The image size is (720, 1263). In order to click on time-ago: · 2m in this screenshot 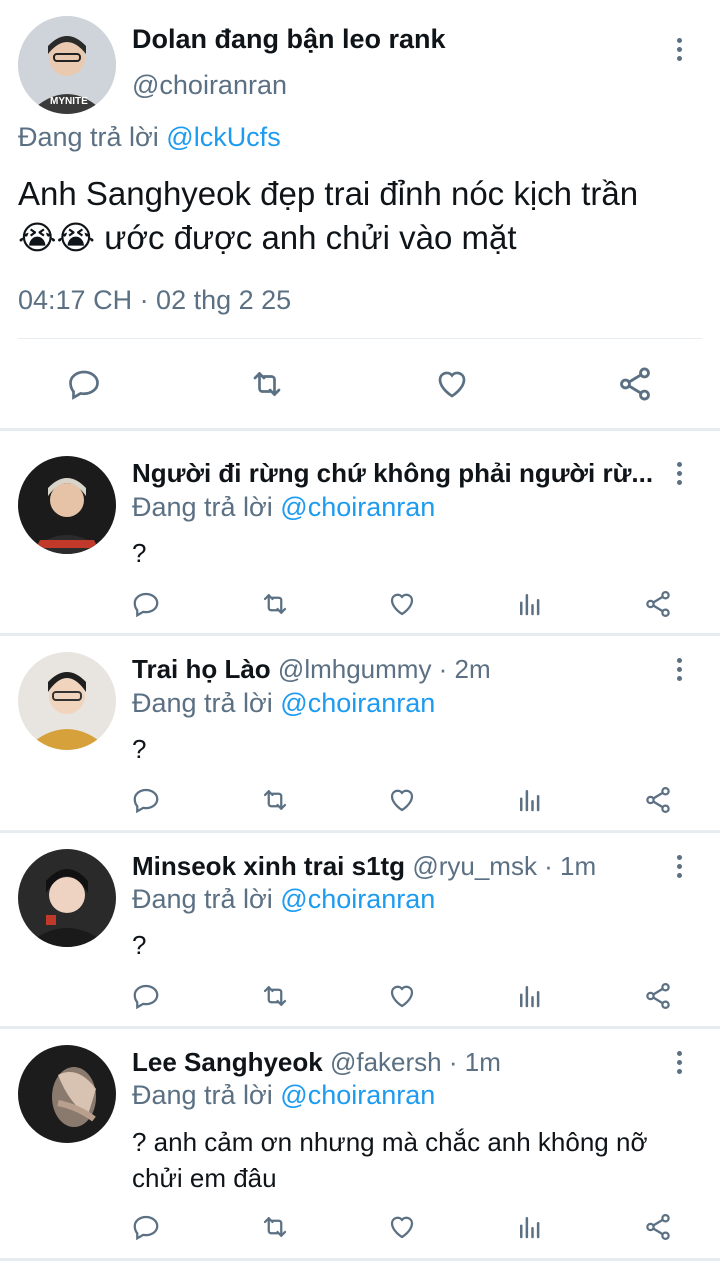, I will do `click(461, 669)`.